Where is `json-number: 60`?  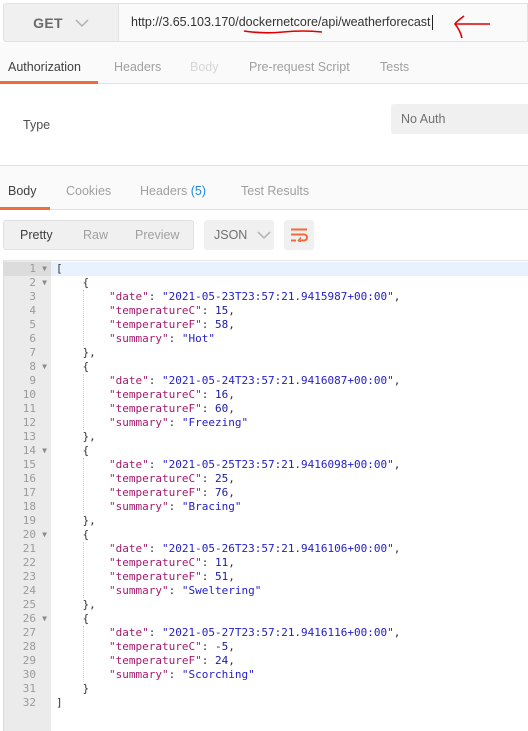
json-number: 60 is located at coordinates (221, 408).